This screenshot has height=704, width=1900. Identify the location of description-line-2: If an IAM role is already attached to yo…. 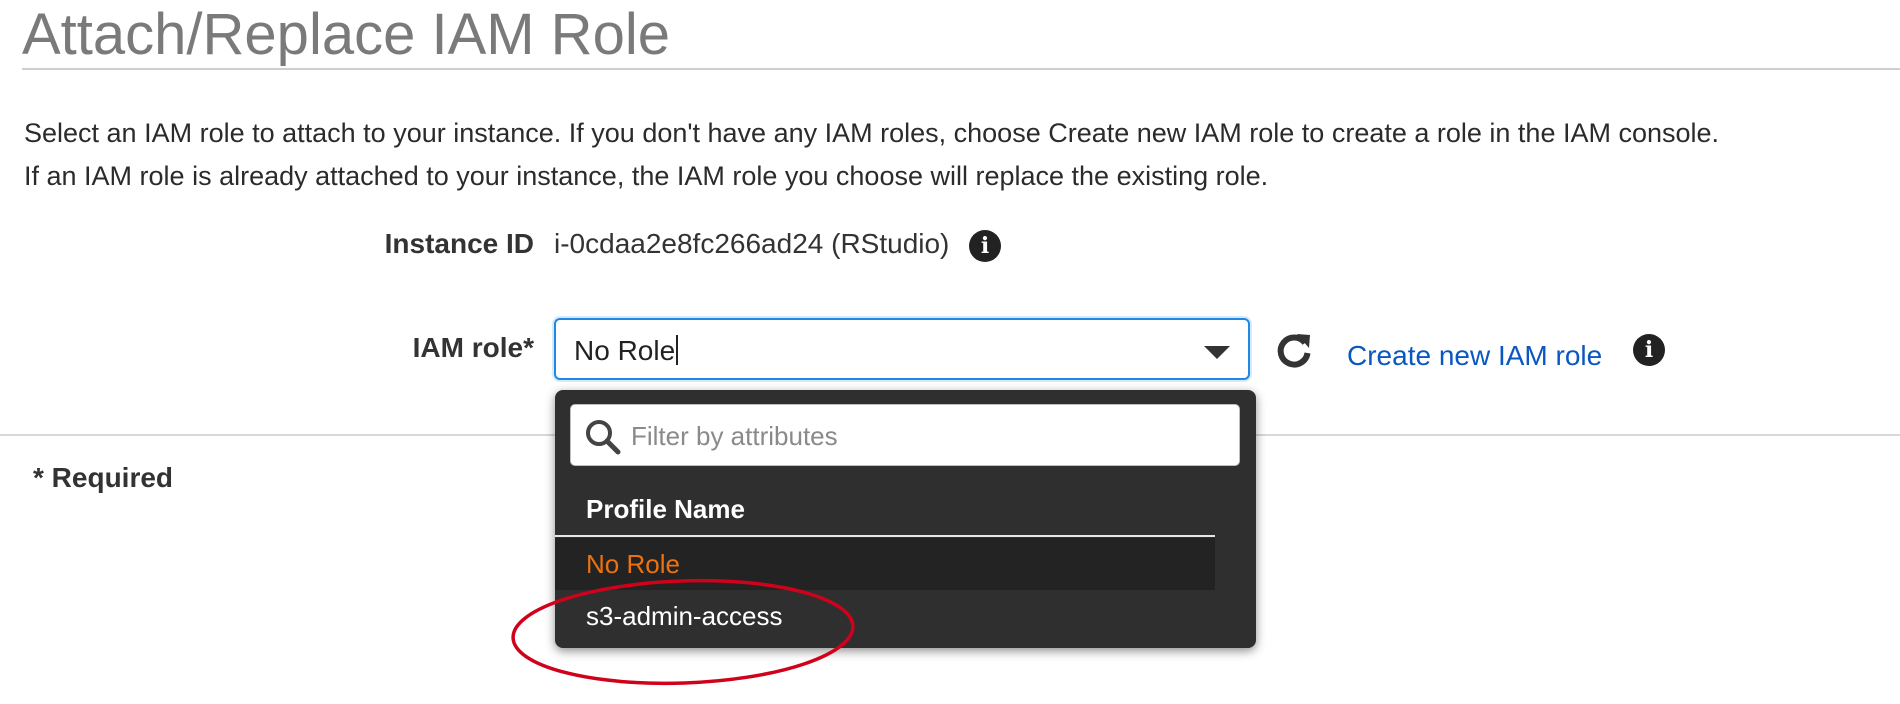
(646, 176).